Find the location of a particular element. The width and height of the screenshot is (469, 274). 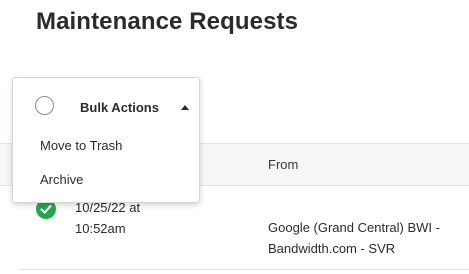

column-header-from: From is located at coordinates (283, 164).